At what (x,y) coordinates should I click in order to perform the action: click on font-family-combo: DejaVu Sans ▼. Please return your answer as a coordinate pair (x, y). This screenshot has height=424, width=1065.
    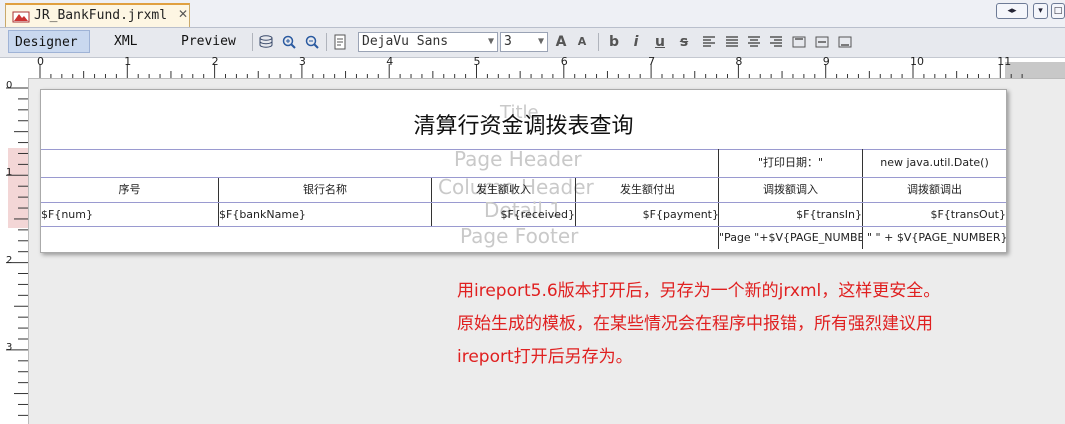
    Looking at the image, I should click on (428, 42).